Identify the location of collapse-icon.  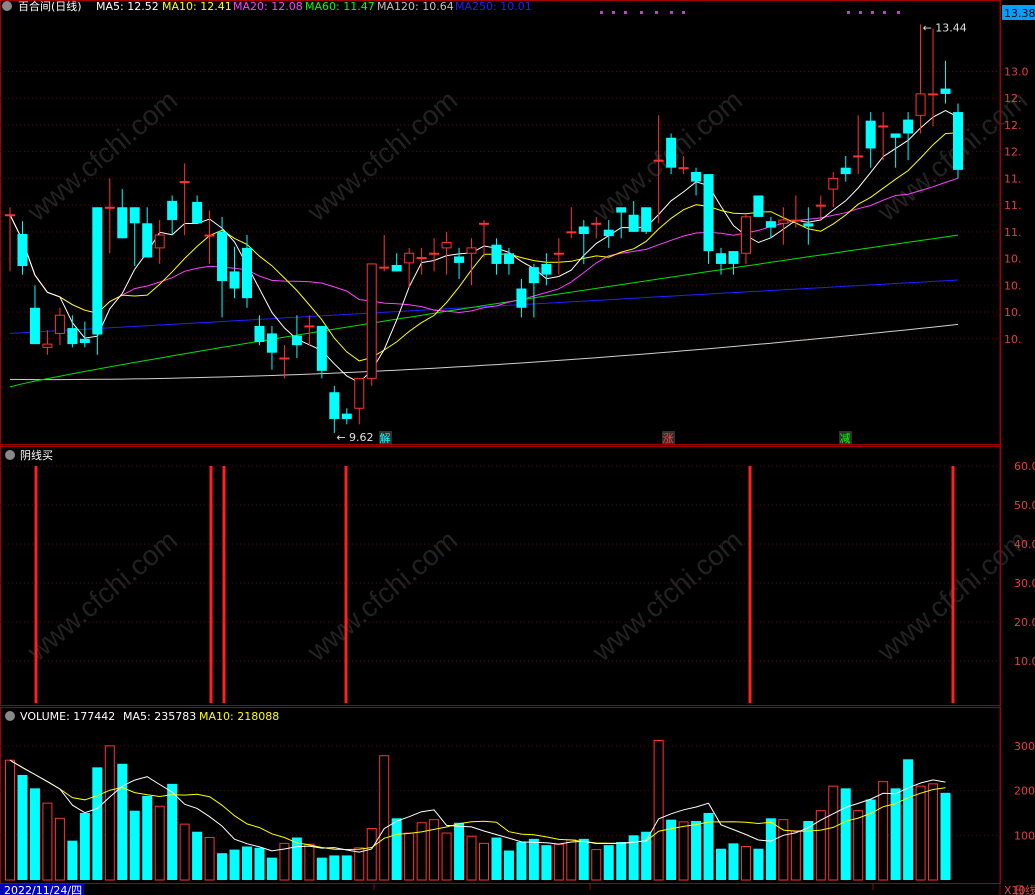
(10, 716).